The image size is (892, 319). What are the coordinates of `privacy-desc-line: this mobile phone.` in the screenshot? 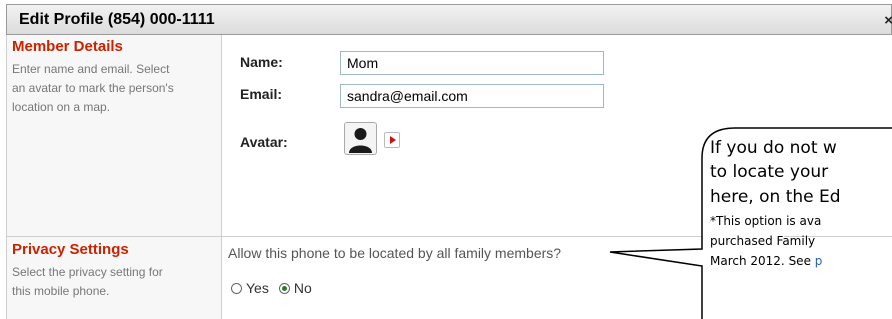 It's located at (61, 291).